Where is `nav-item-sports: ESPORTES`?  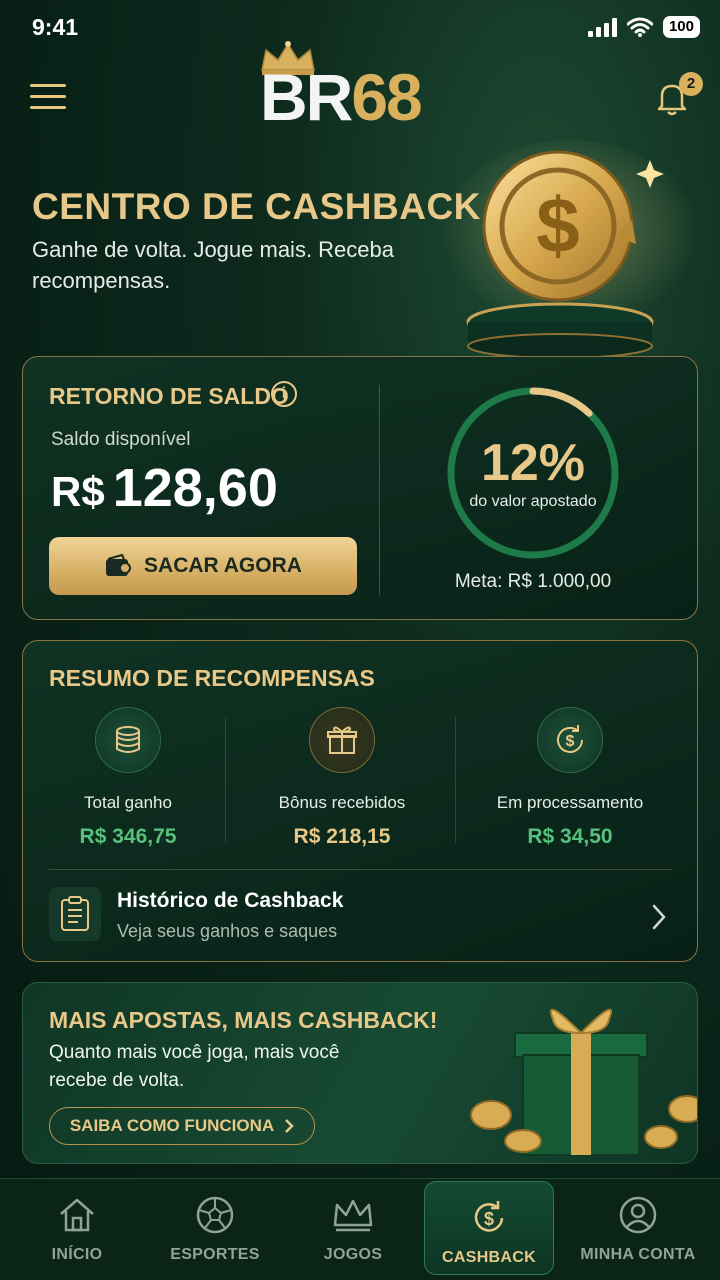 nav-item-sports: ESPORTES is located at coordinates (215, 1229).